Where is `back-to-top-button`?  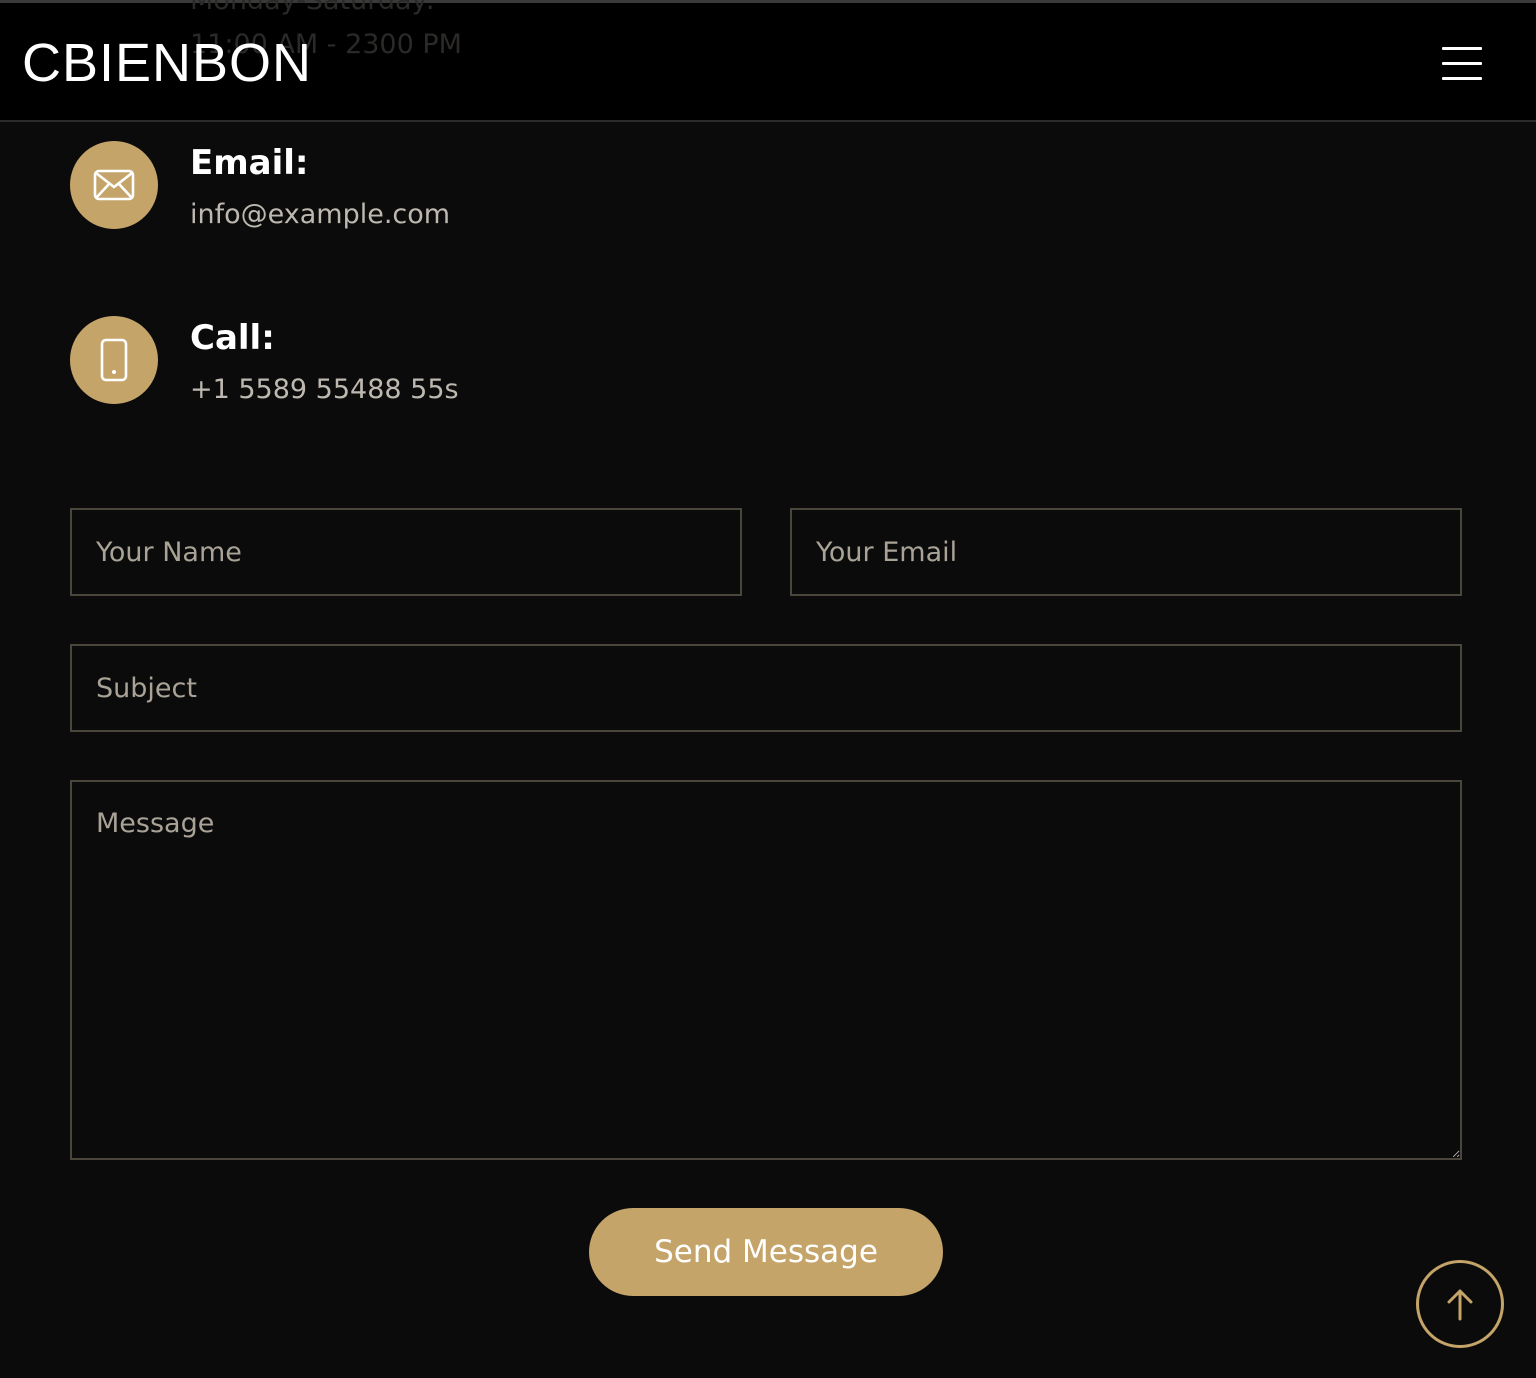
back-to-top-button is located at coordinates (1460, 1304).